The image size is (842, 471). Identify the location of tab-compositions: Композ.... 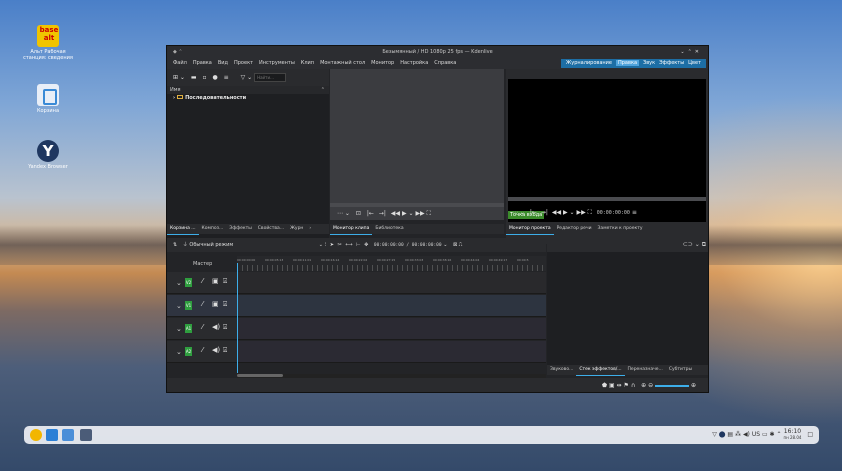
(213, 229).